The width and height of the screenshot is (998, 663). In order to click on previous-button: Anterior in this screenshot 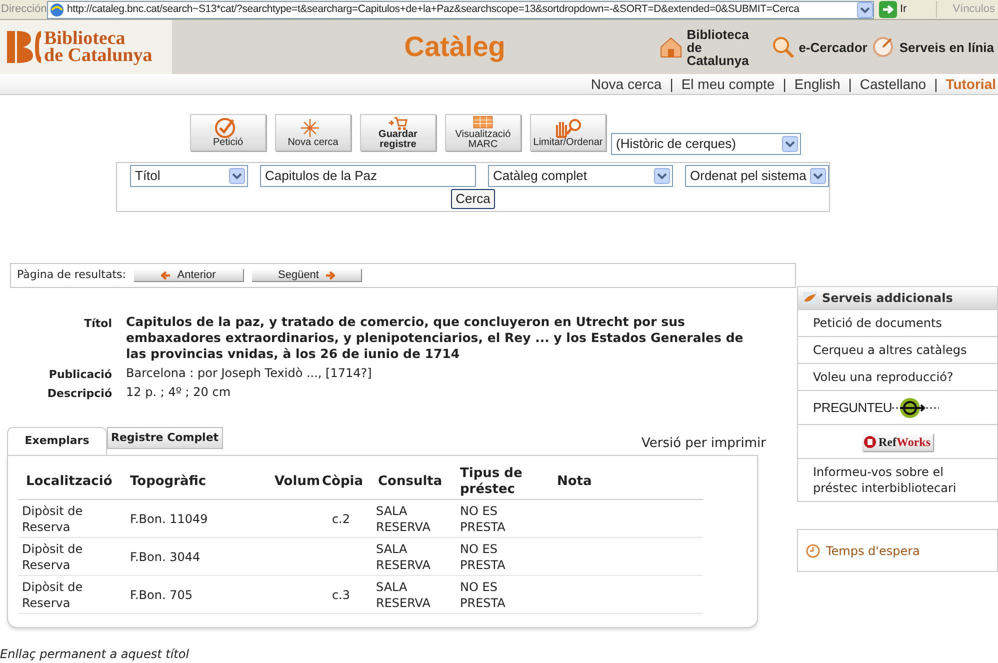, I will do `click(189, 275)`.